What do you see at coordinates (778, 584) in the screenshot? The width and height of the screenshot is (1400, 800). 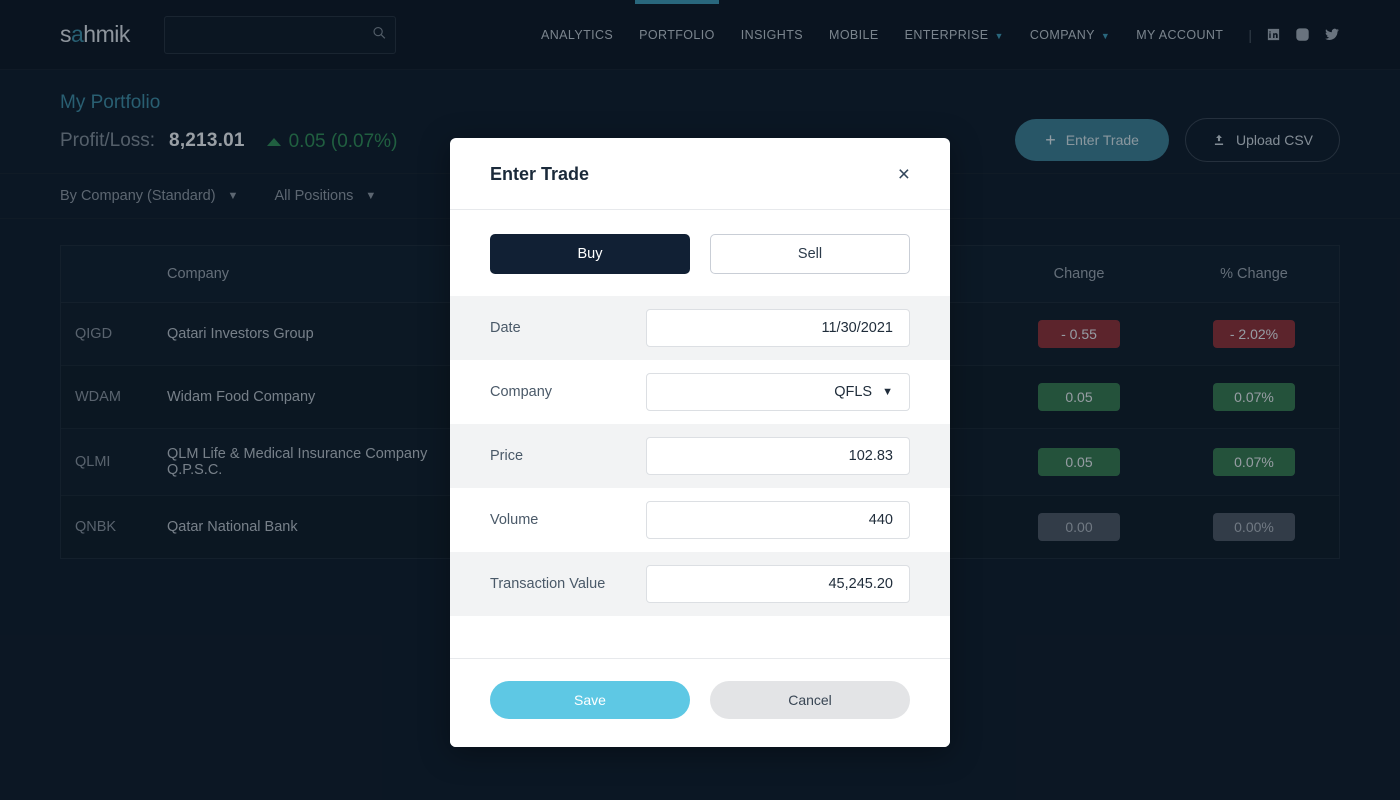 I see `transaction-value-input: 45,245.20` at bounding box center [778, 584].